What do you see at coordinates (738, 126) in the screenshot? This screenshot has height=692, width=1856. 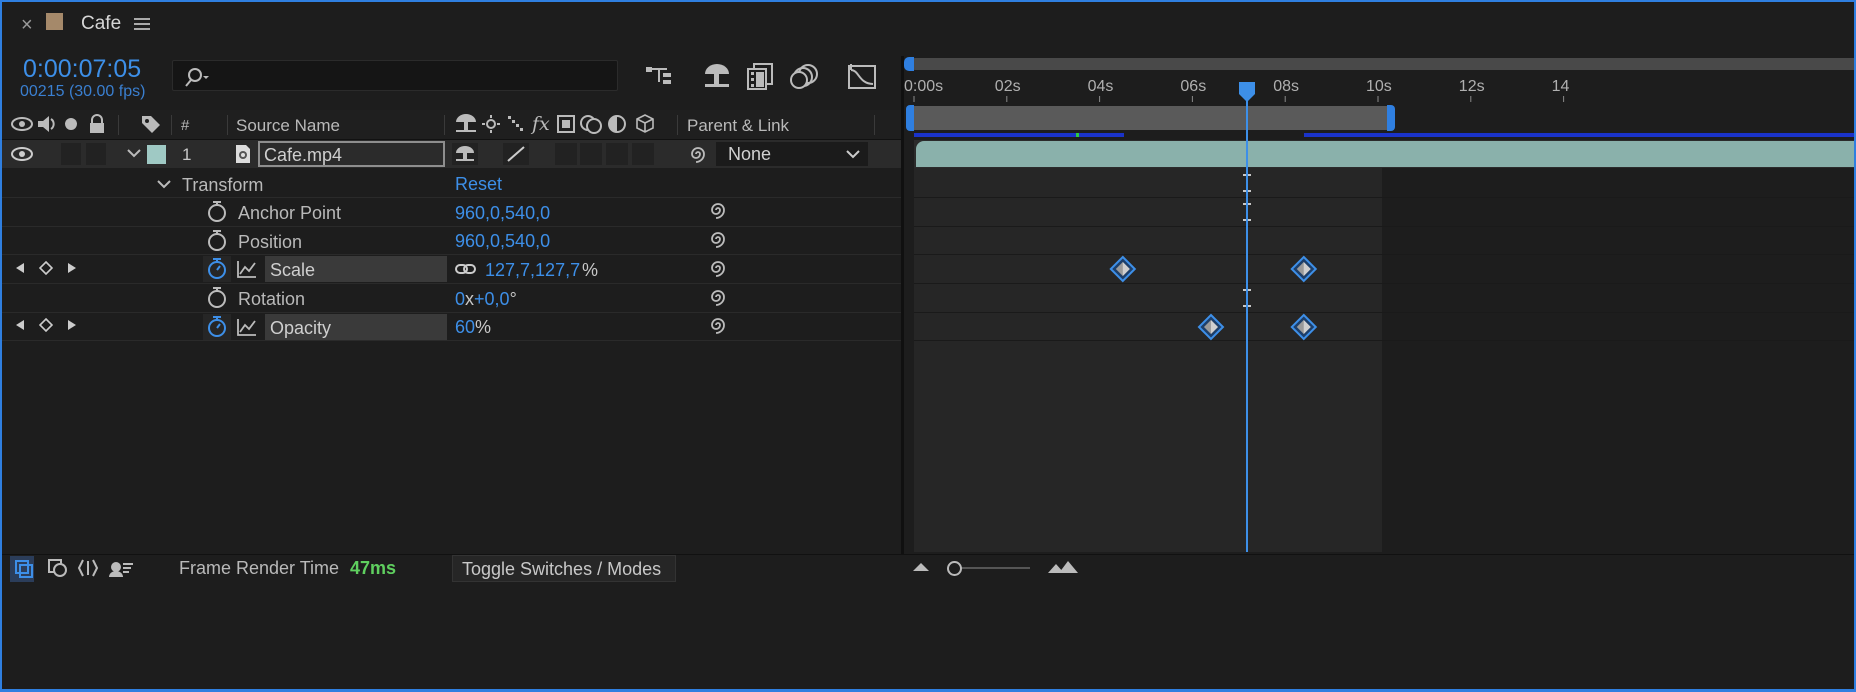 I see `column-parent-link-header: Parent & Link` at bounding box center [738, 126].